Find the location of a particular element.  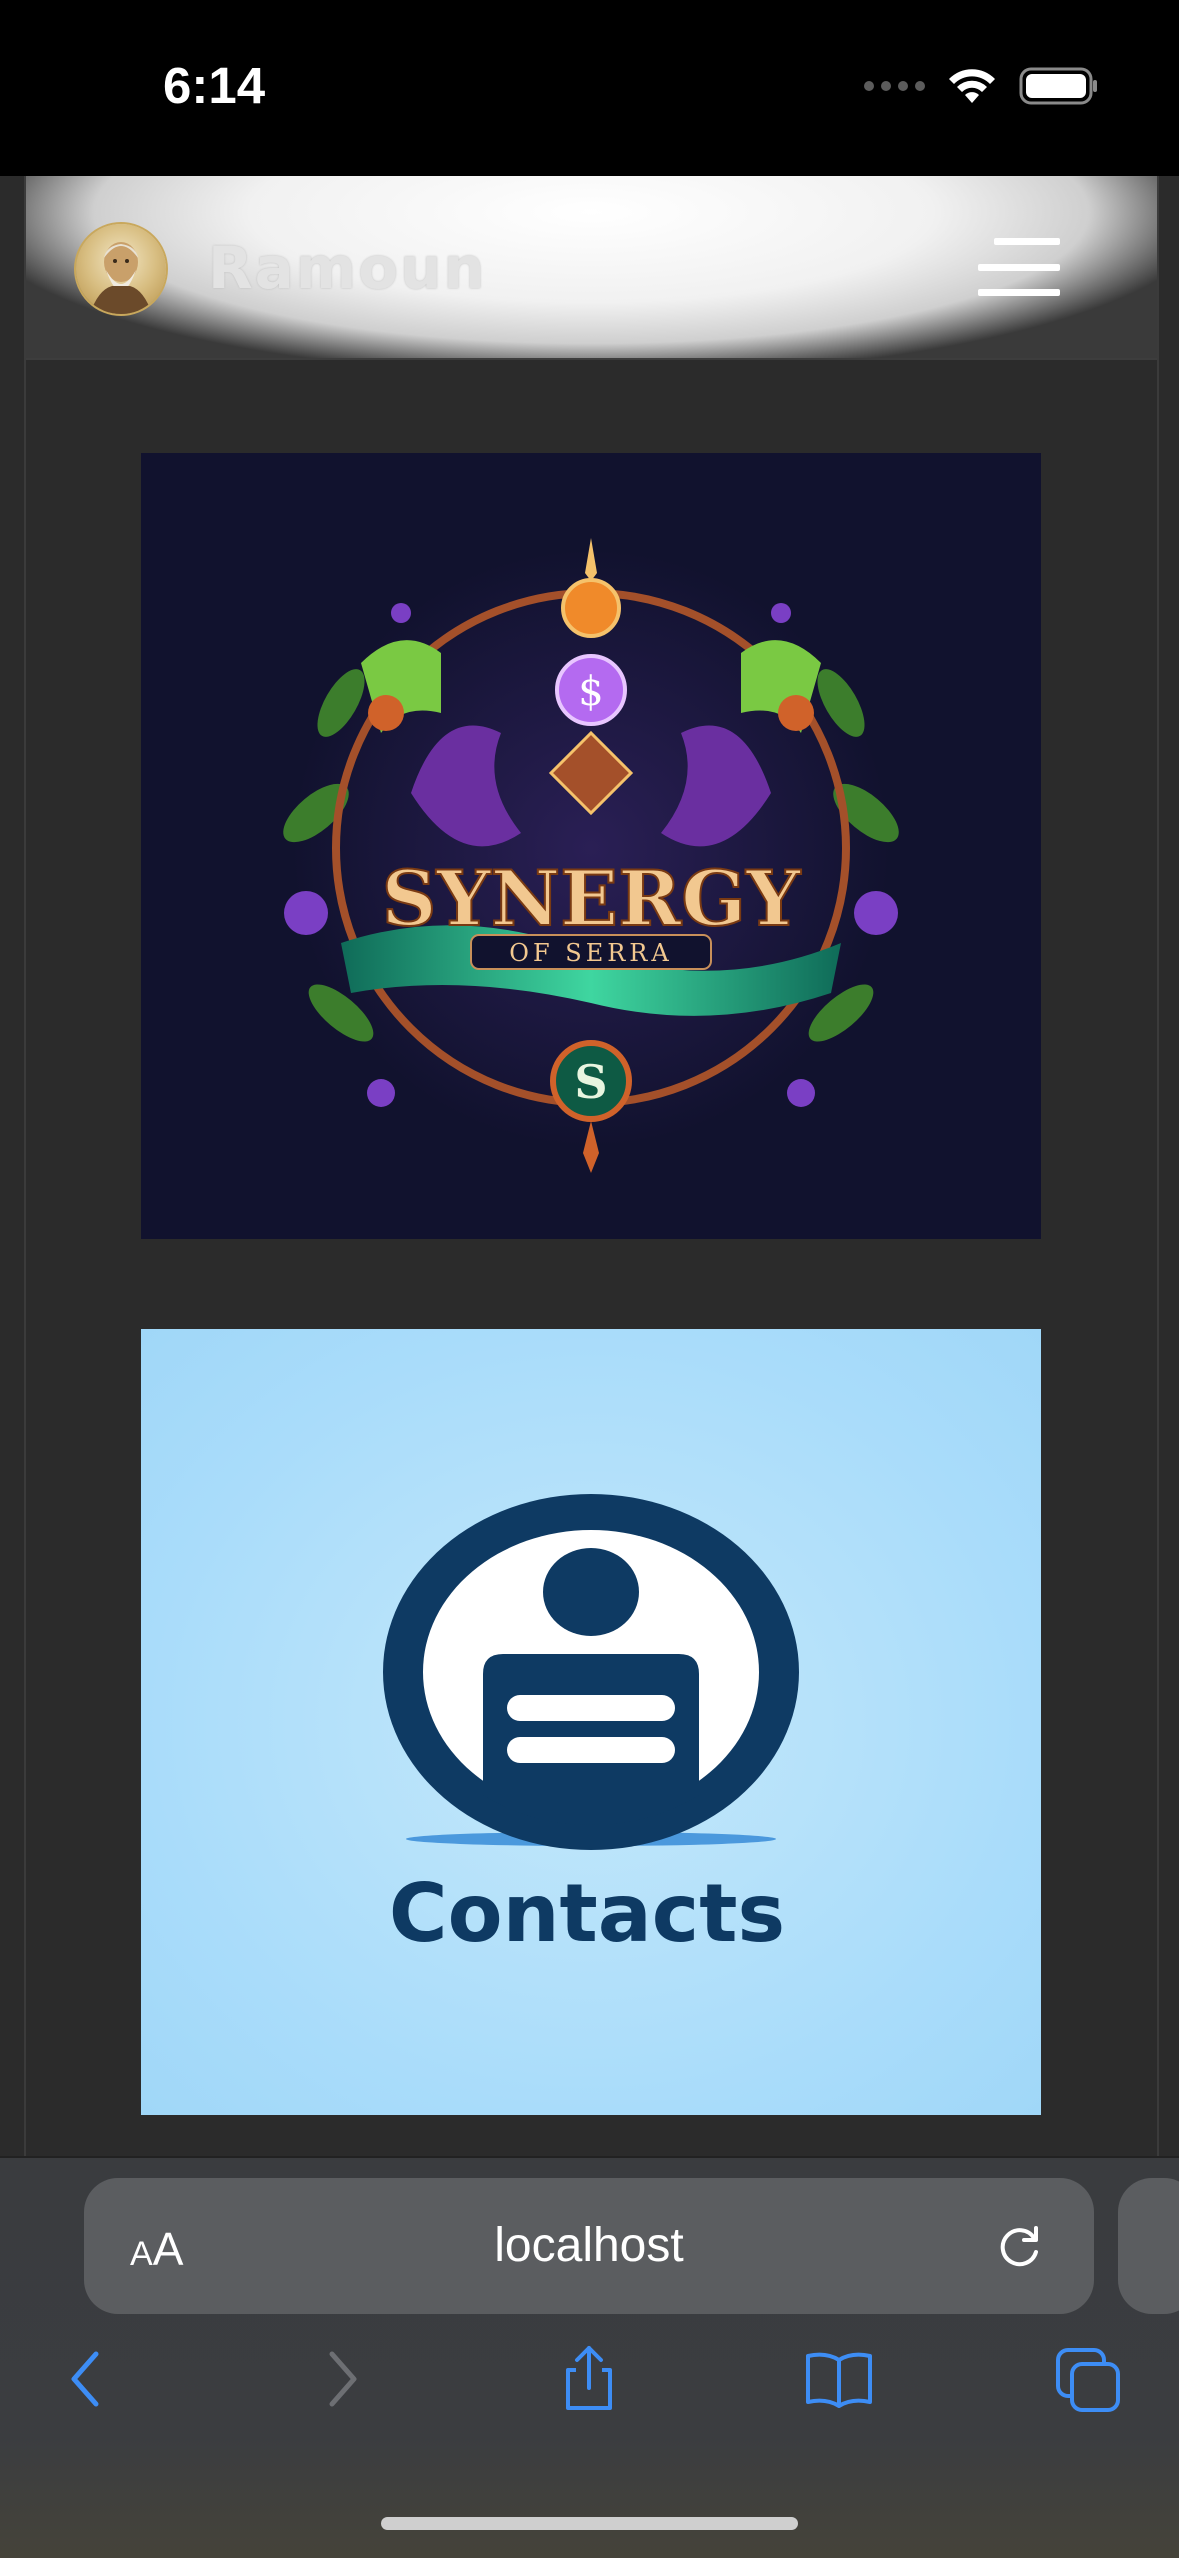

synergy-subtitle-text: OF SERRA is located at coordinates (590, 953).